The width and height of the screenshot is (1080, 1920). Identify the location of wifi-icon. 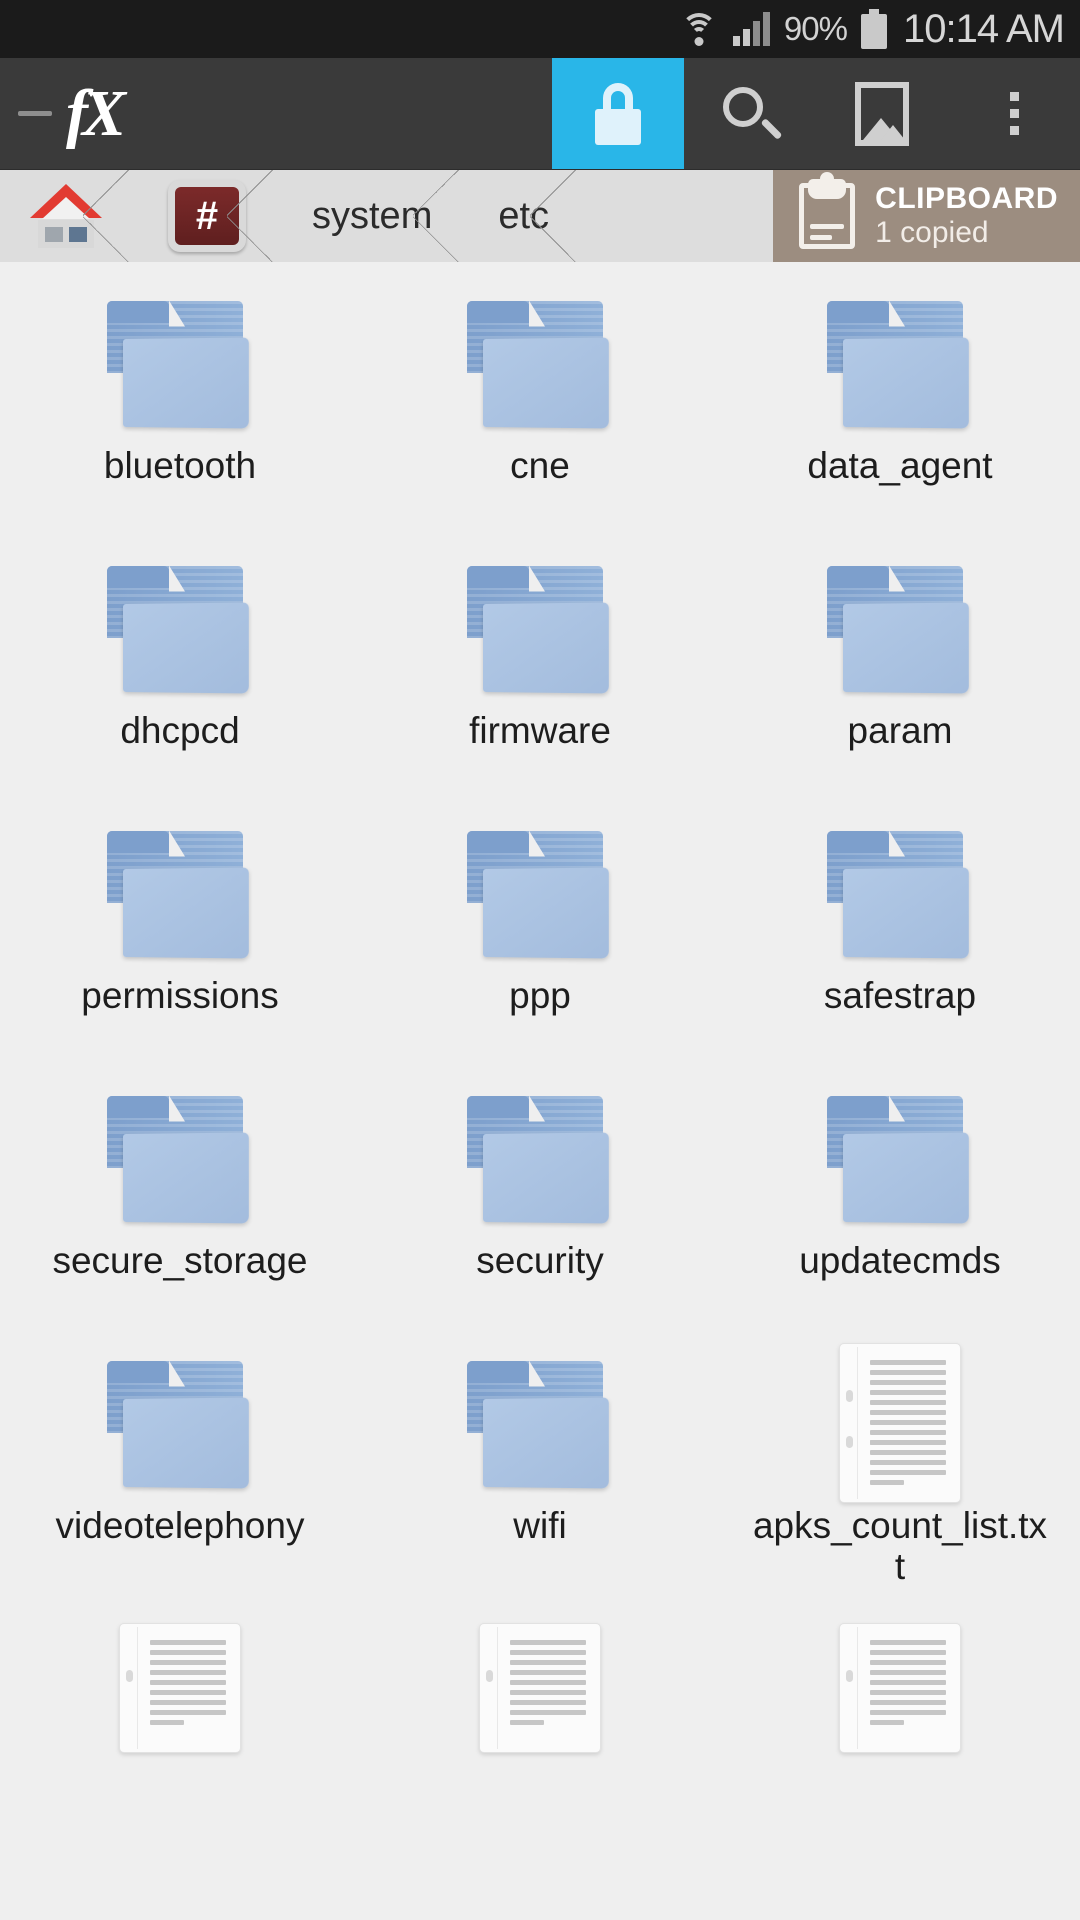
(699, 29).